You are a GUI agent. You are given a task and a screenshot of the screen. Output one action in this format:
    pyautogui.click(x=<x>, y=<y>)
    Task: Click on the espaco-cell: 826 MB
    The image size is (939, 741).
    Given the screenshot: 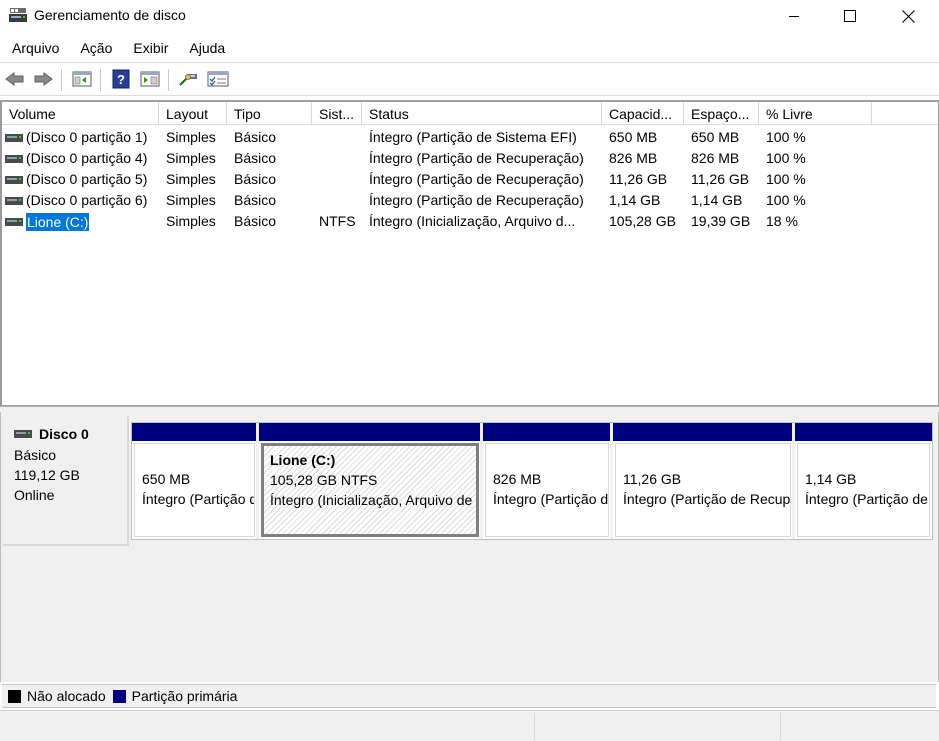 What is the action you would take?
    pyautogui.click(x=715, y=158)
    